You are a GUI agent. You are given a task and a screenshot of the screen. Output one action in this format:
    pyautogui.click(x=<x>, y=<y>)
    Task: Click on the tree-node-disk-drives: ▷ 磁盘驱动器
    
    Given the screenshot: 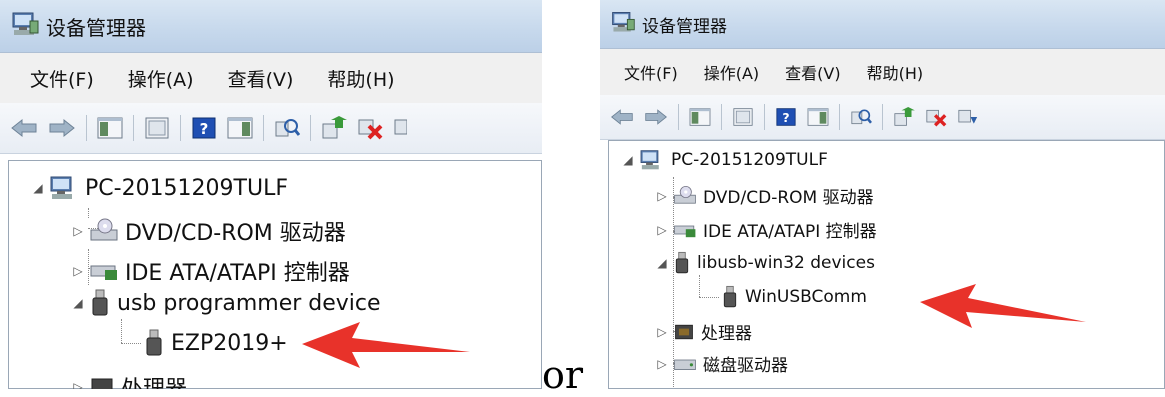 What is the action you would take?
    pyautogui.click(x=721, y=363)
    